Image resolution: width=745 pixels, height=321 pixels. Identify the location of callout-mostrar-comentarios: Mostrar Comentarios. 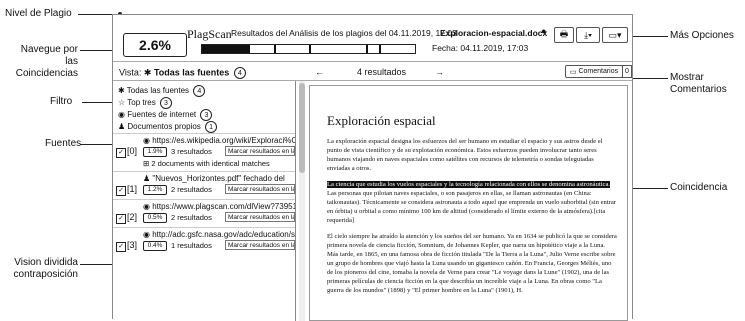
(698, 83).